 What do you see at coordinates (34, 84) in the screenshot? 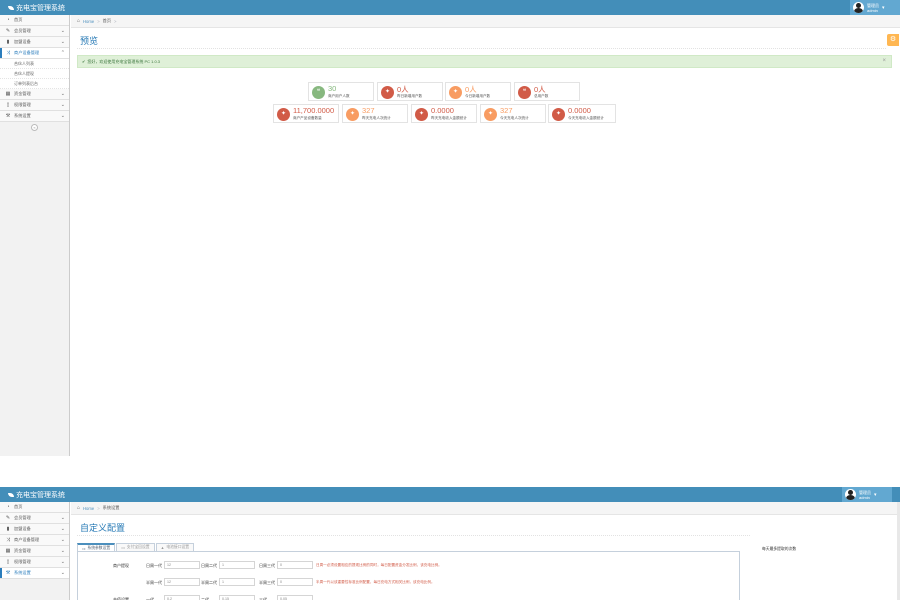
I see `sidebar-subitem-orders: 订单列表后台` at bounding box center [34, 84].